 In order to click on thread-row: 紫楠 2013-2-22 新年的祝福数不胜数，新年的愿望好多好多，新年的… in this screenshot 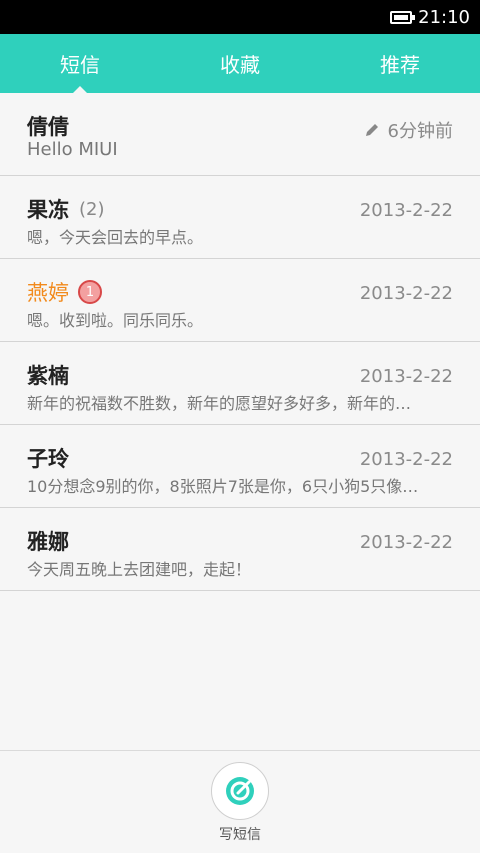, I will do `click(240, 383)`.